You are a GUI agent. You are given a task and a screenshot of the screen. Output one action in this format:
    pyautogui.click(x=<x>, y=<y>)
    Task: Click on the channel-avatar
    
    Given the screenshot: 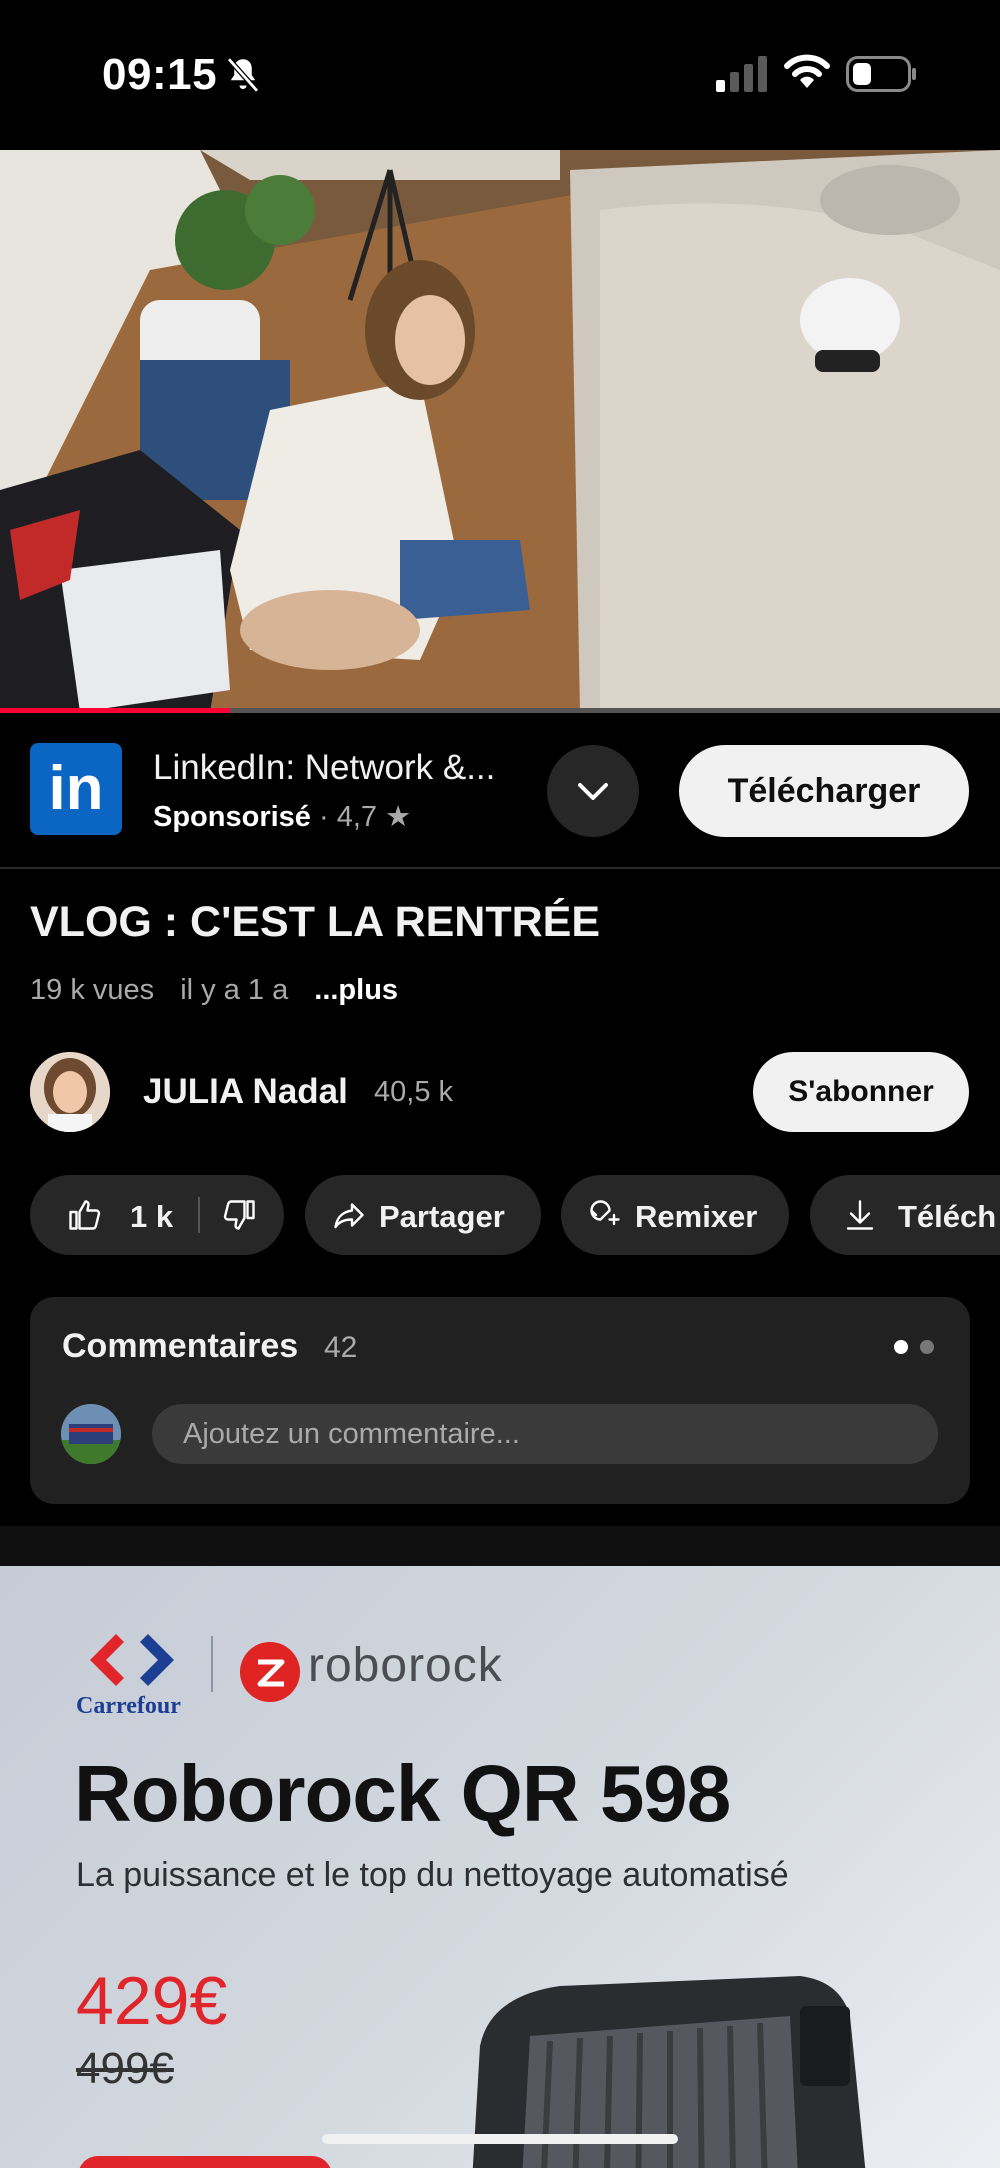 What is the action you would take?
    pyautogui.click(x=70, y=1092)
    